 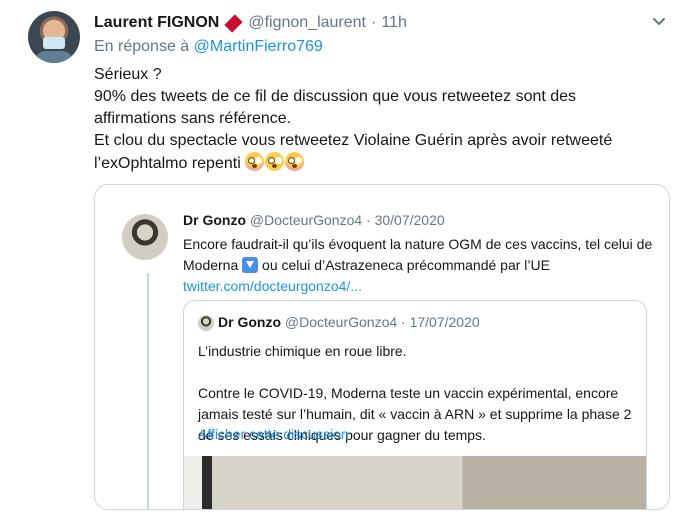 I want to click on tweet-line-1: Sérieux ?, so click(x=128, y=74).